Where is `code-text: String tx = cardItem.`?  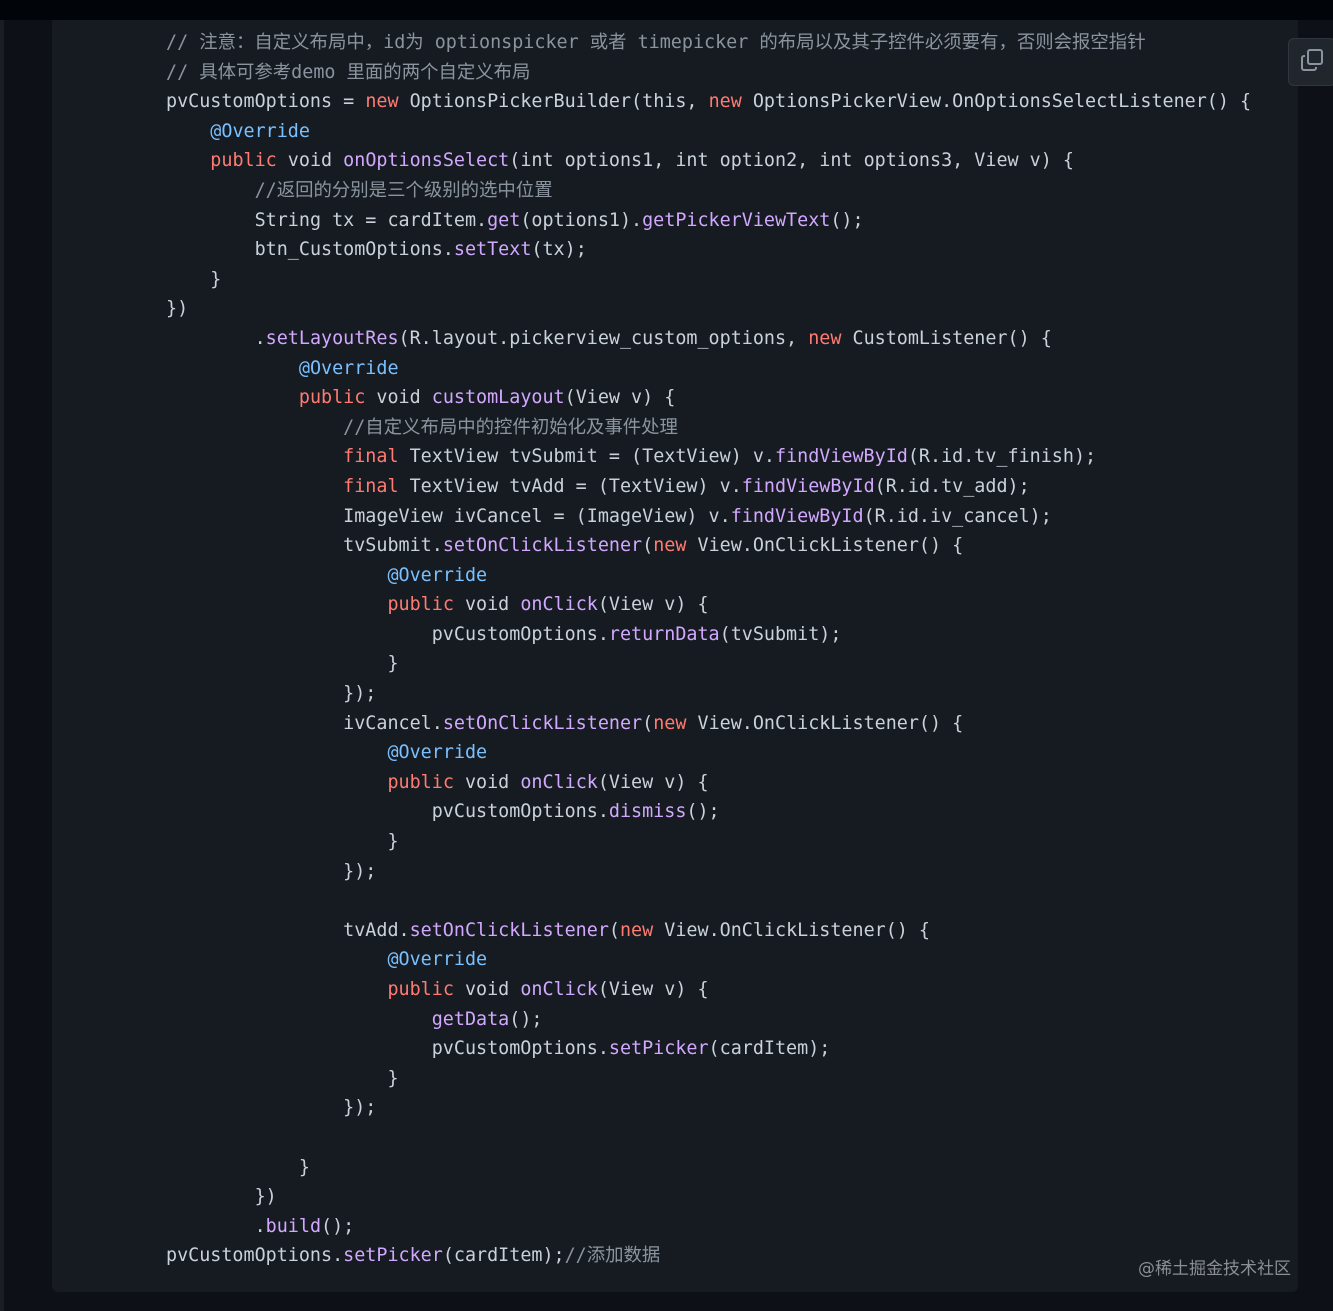
code-text: String tx = cardItem. is located at coordinates (371, 220).